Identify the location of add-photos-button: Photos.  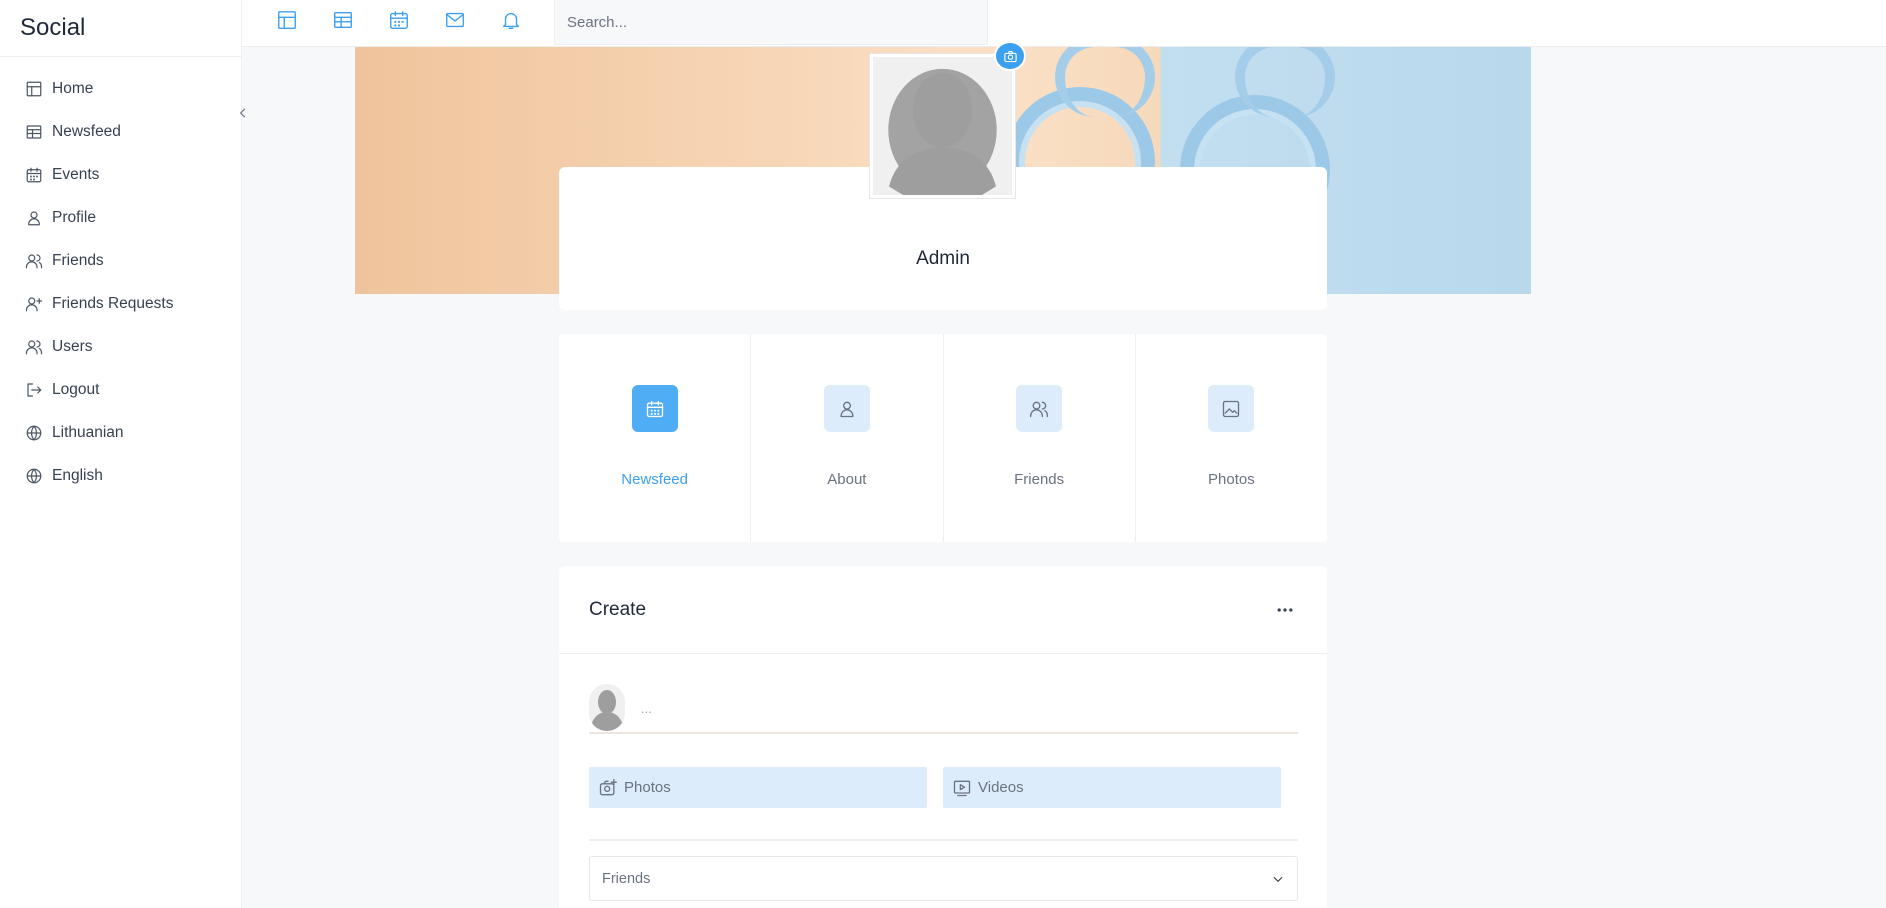
(758, 787).